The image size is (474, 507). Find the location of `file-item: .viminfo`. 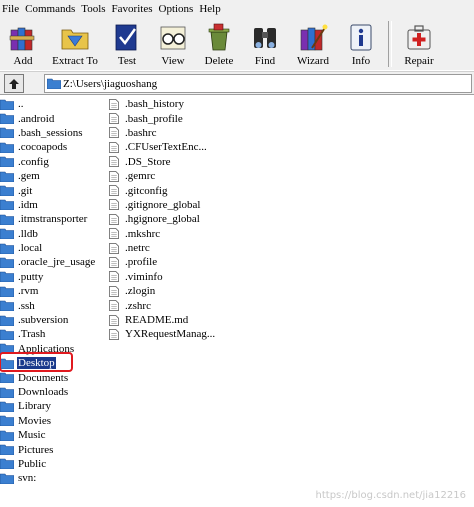

file-item: .viminfo is located at coordinates (161, 277).